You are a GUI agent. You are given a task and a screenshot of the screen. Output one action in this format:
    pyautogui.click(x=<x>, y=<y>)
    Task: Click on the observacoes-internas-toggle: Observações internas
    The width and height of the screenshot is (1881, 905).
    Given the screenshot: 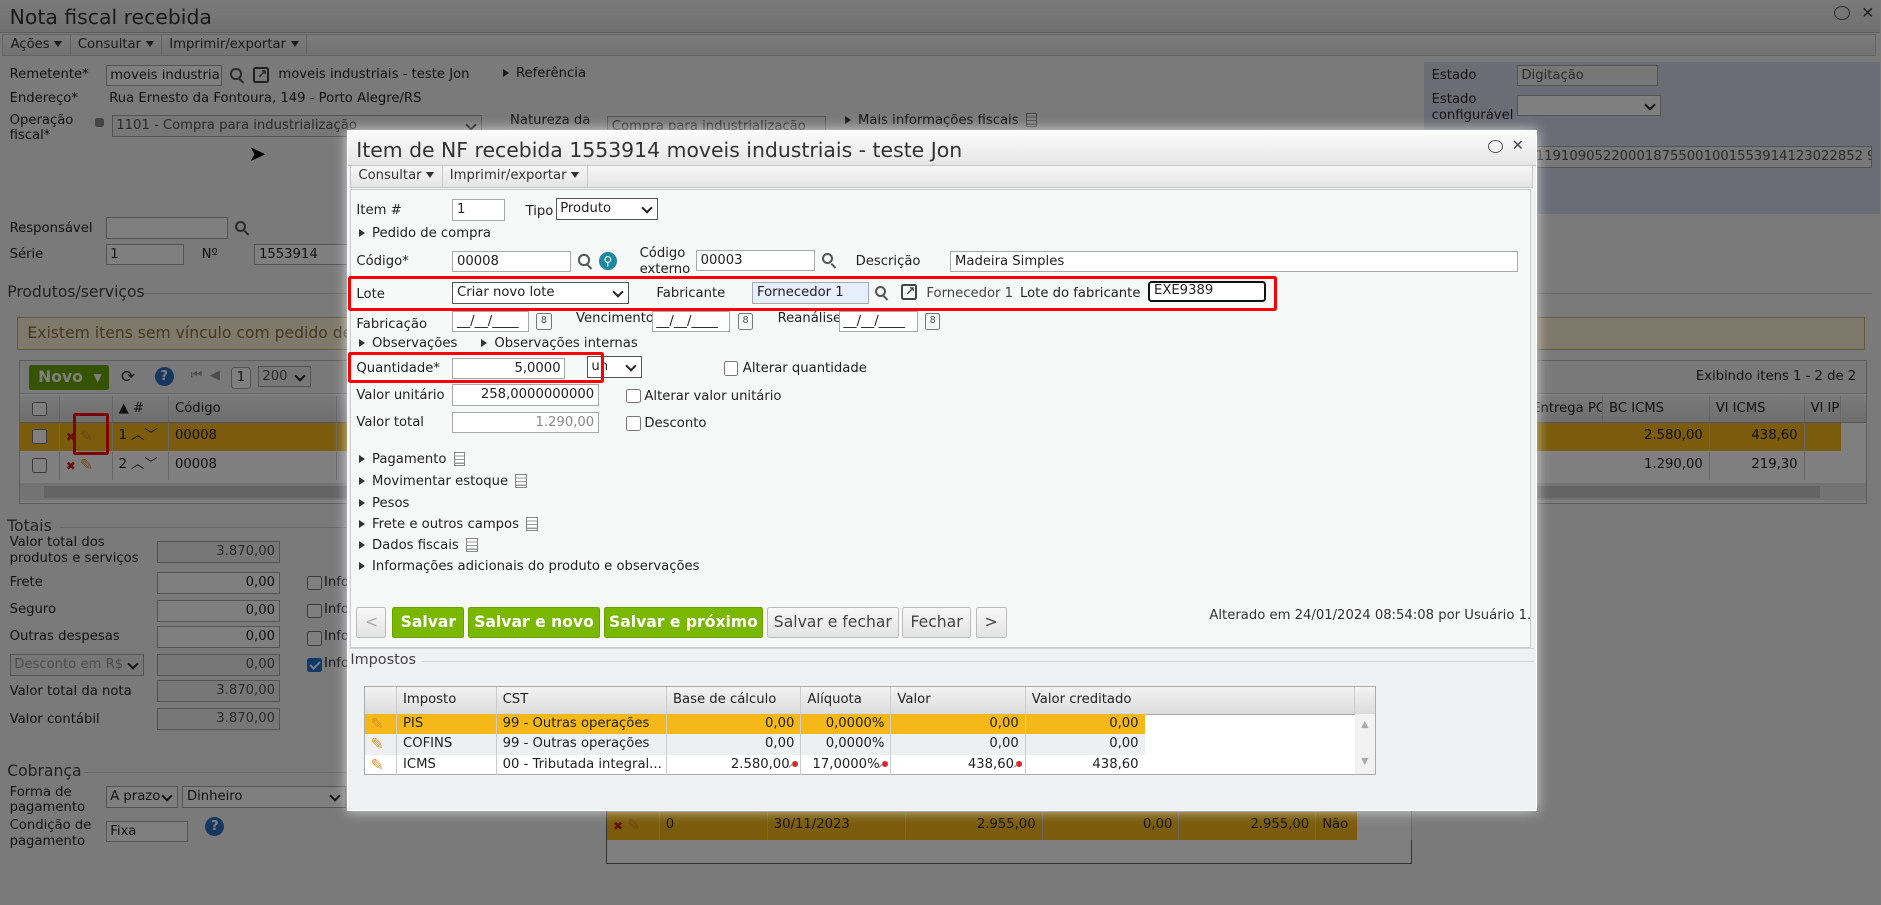 What is the action you would take?
    pyautogui.click(x=559, y=343)
    